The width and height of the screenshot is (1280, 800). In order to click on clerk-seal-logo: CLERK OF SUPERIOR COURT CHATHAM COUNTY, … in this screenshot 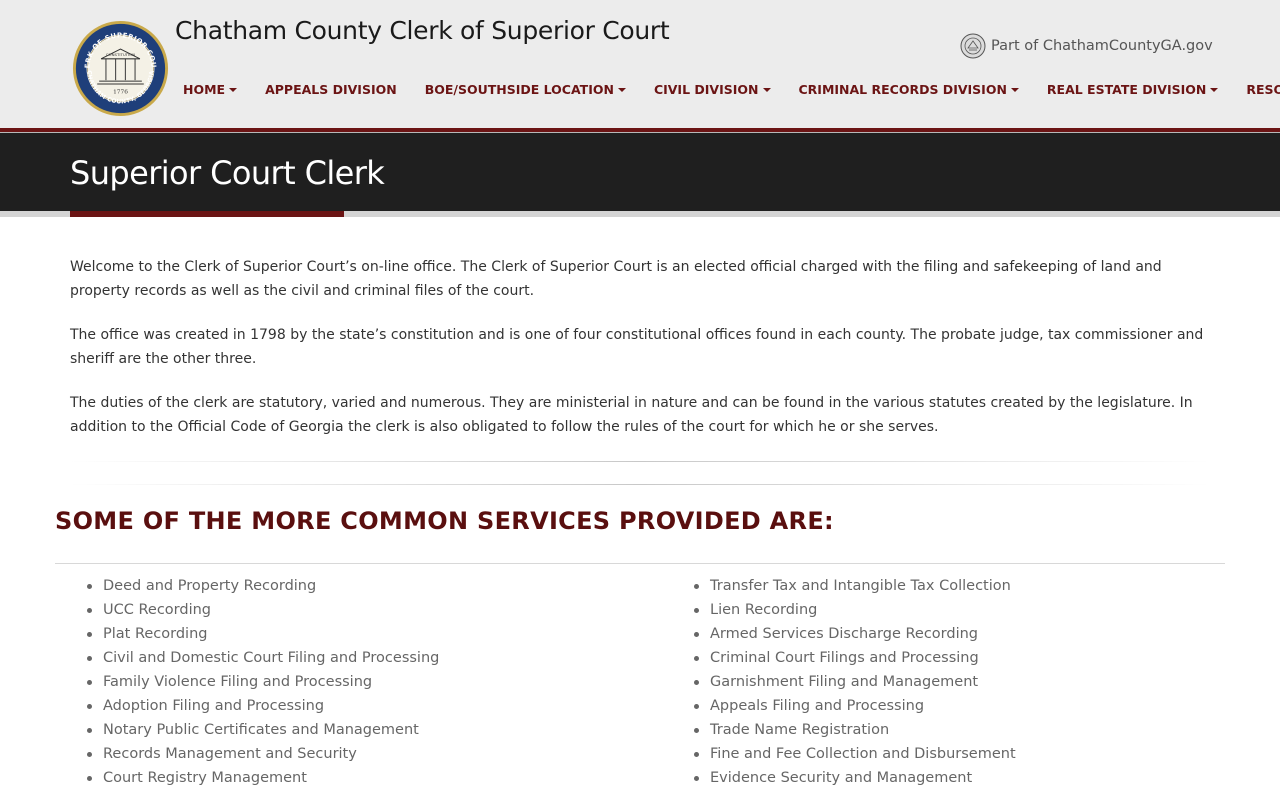, I will do `click(120, 68)`.